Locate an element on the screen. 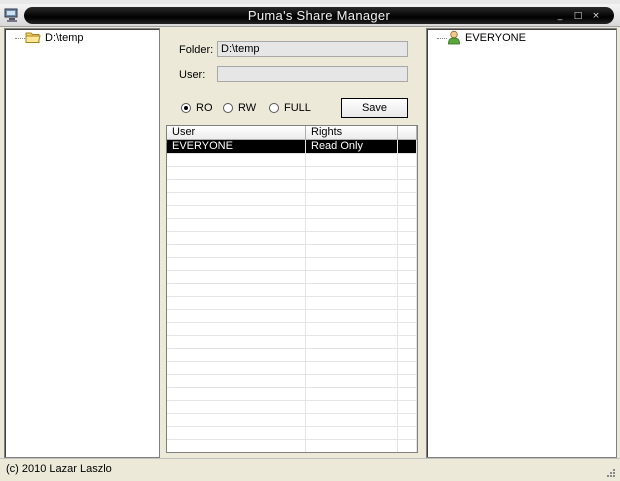  column-header-user: User is located at coordinates (236, 133).